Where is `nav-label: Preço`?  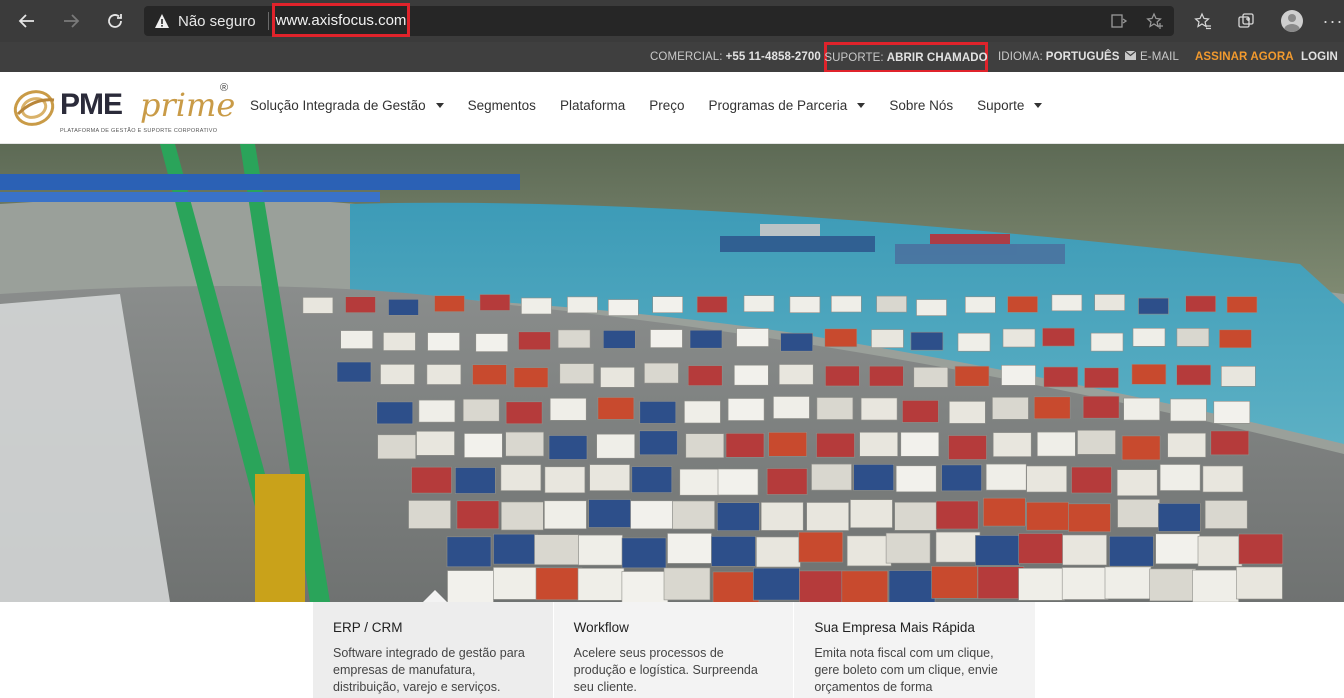
nav-label: Preço is located at coordinates (666, 105).